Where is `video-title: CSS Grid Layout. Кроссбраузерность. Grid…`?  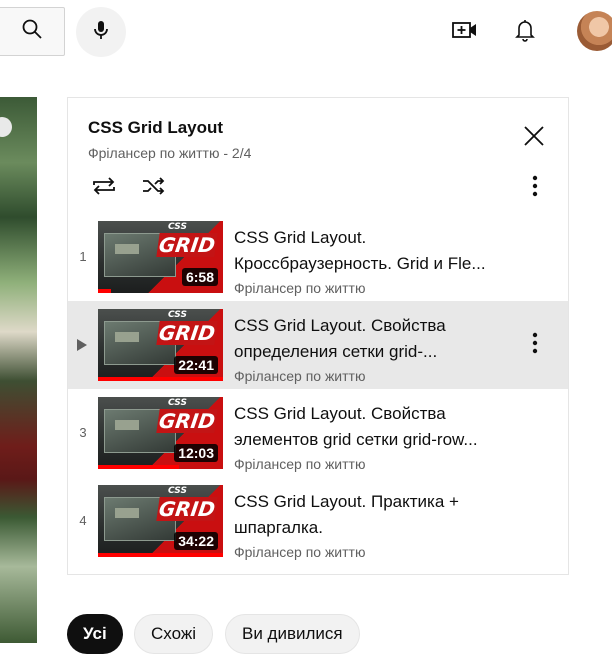 video-title: CSS Grid Layout. Кроссбраузерность. Grid… is located at coordinates (374, 251).